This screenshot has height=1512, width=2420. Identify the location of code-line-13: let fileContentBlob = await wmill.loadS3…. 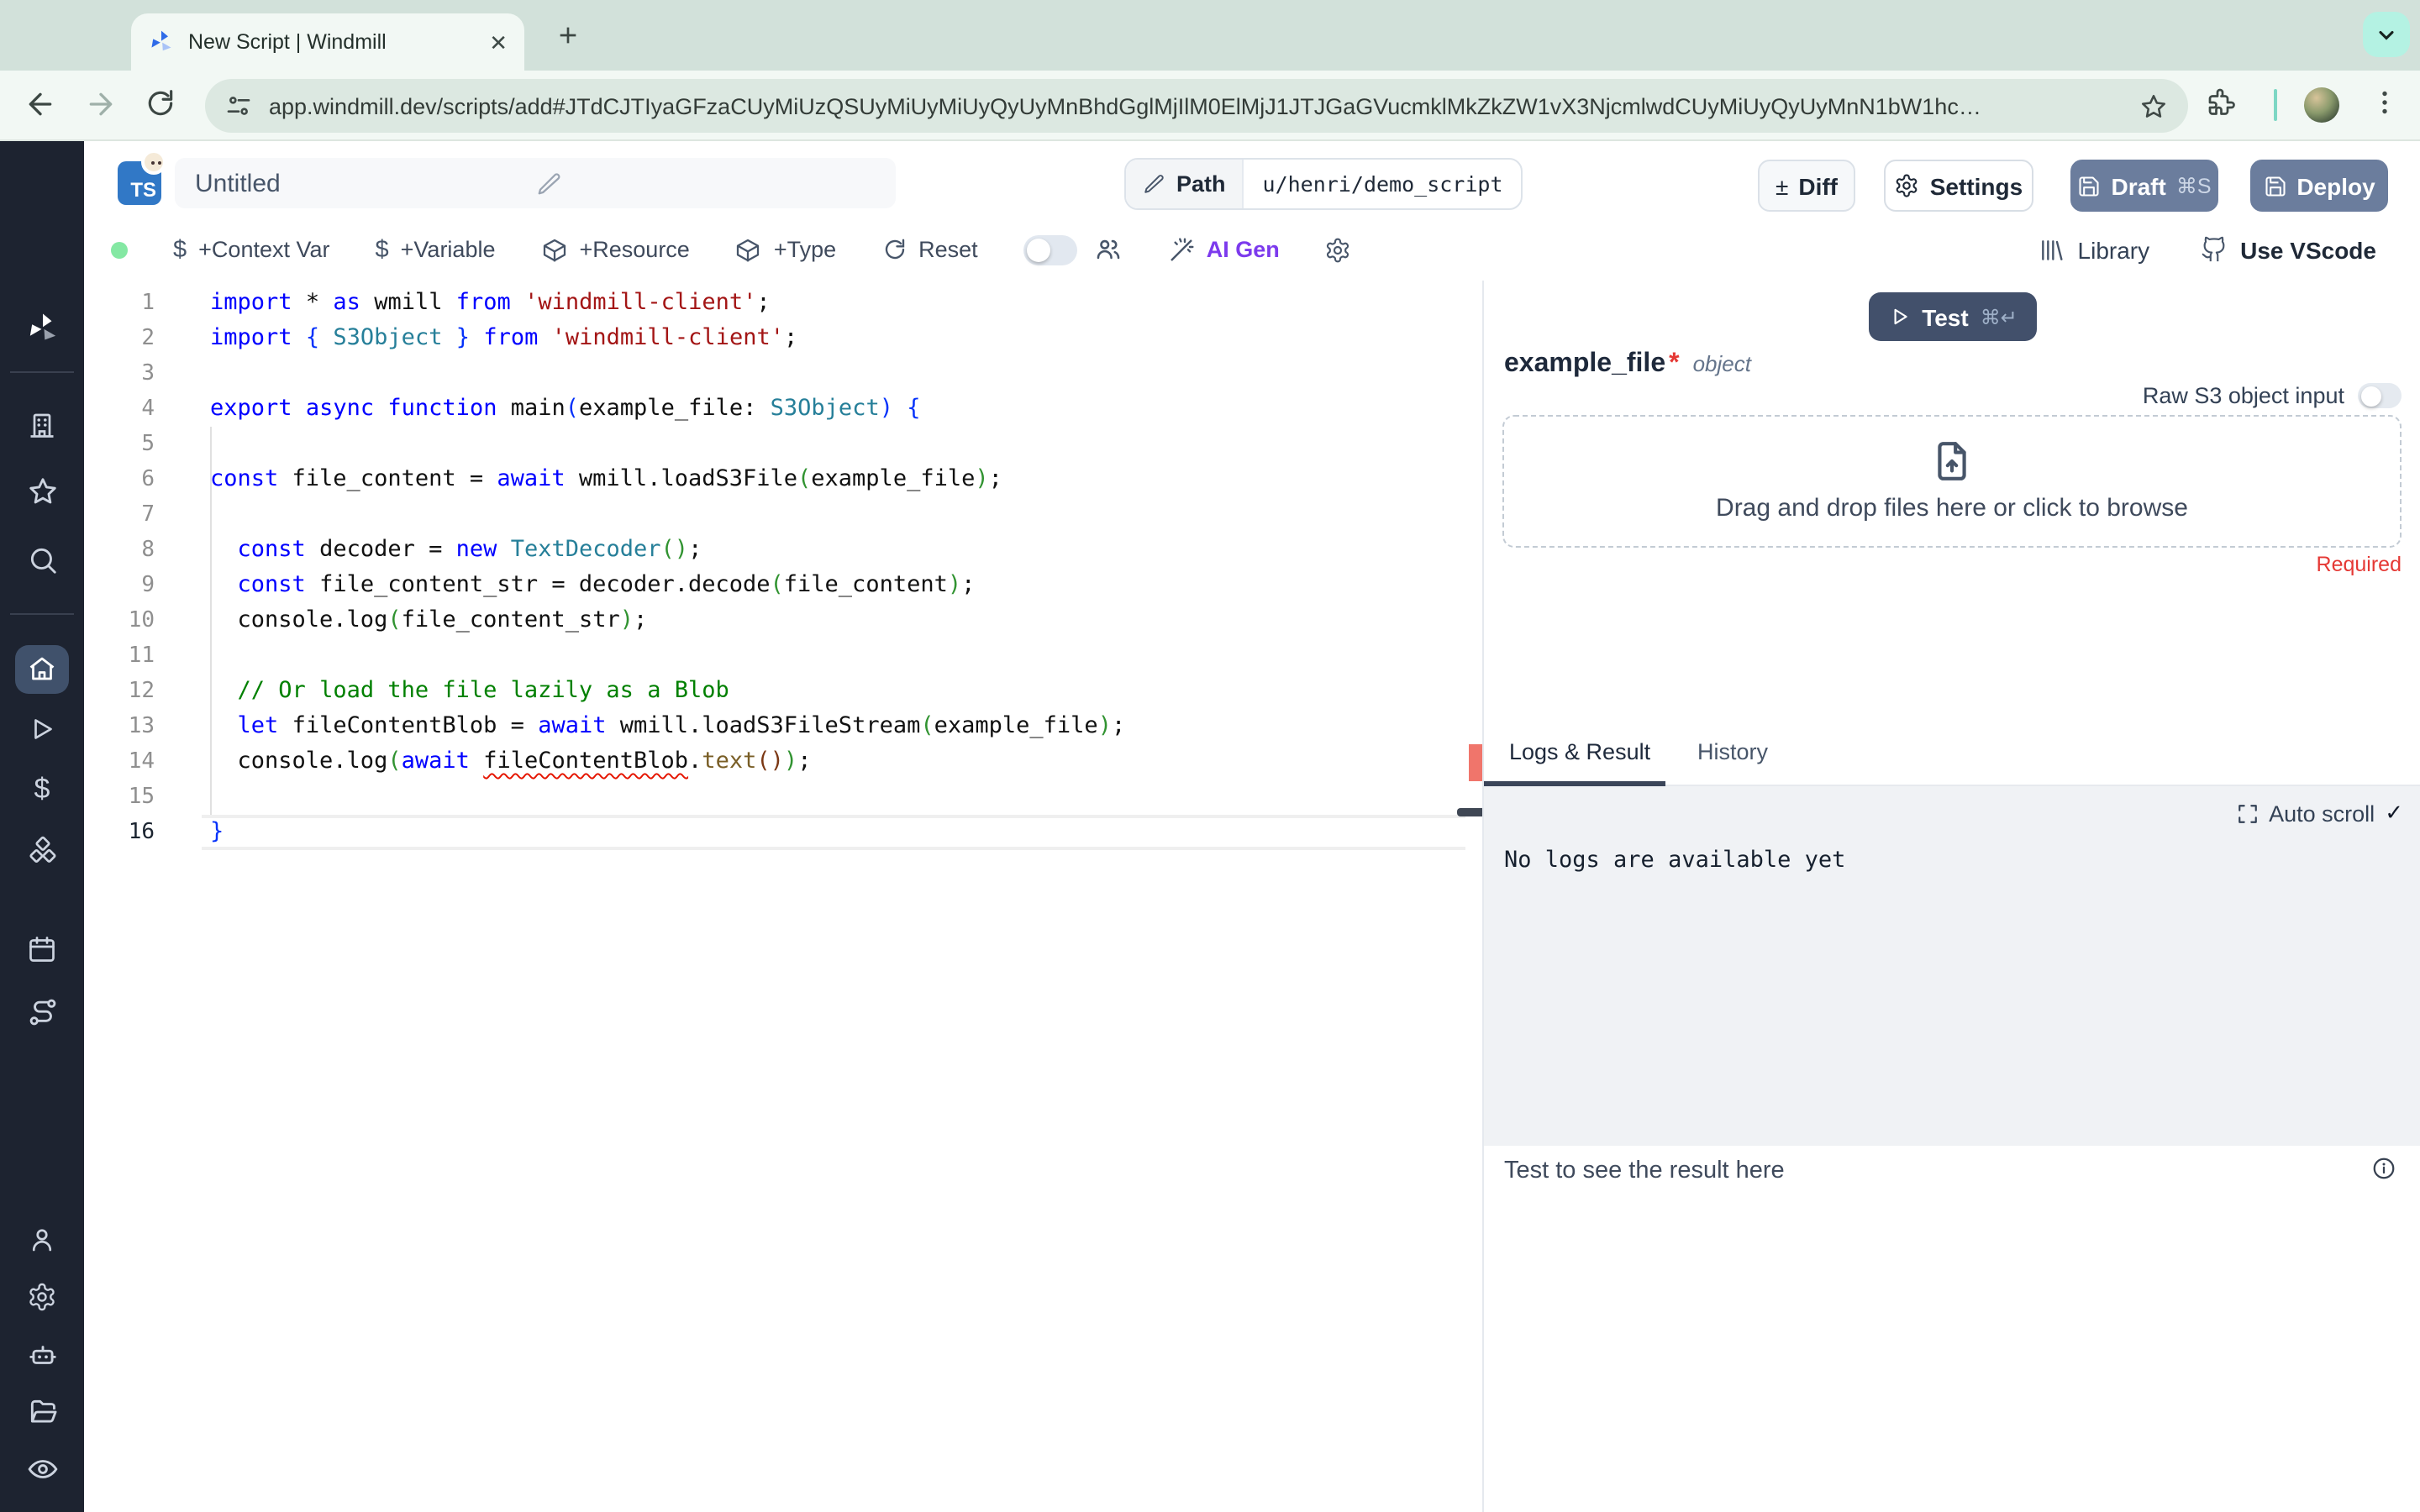
(681, 724).